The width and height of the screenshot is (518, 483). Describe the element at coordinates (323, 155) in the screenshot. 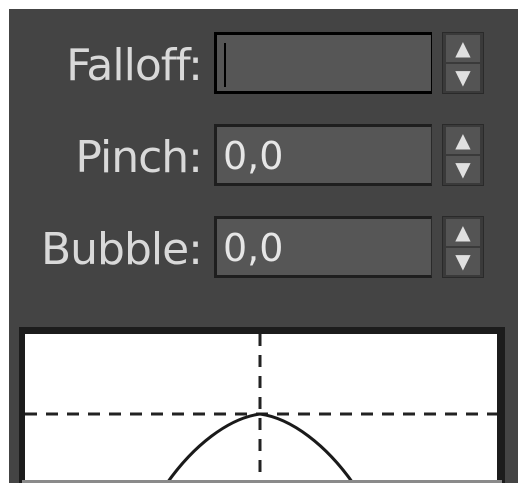

I see `pinch-field: 0,0` at that location.